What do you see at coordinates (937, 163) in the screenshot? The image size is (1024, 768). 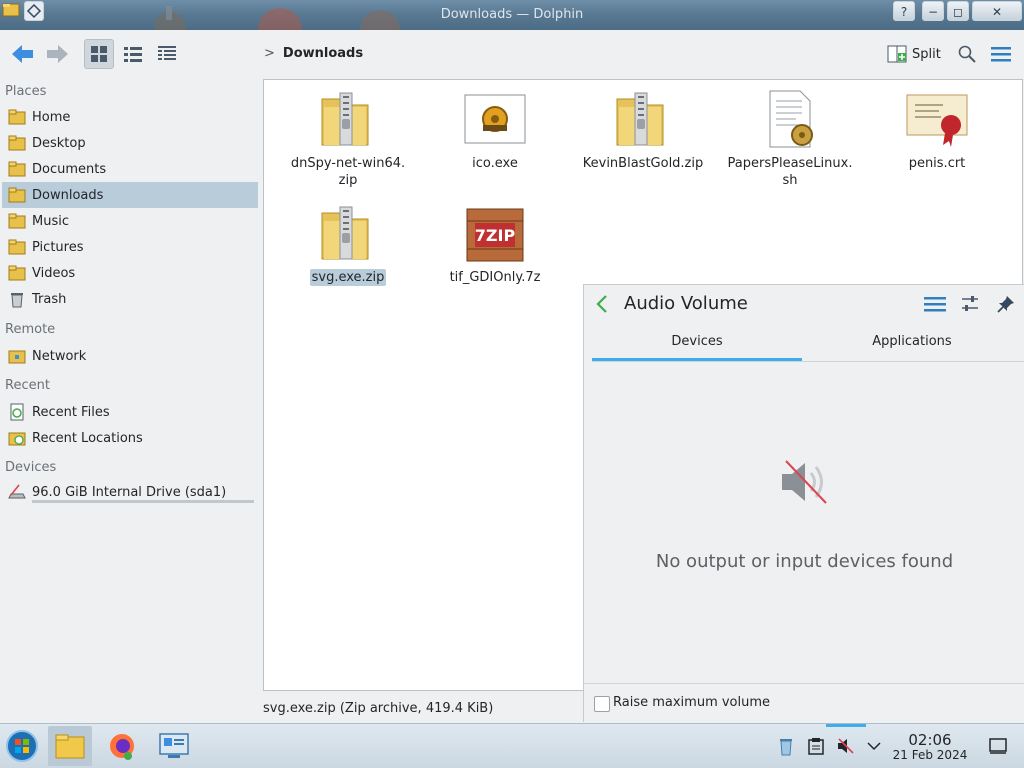 I see `file-name: penis.crt` at bounding box center [937, 163].